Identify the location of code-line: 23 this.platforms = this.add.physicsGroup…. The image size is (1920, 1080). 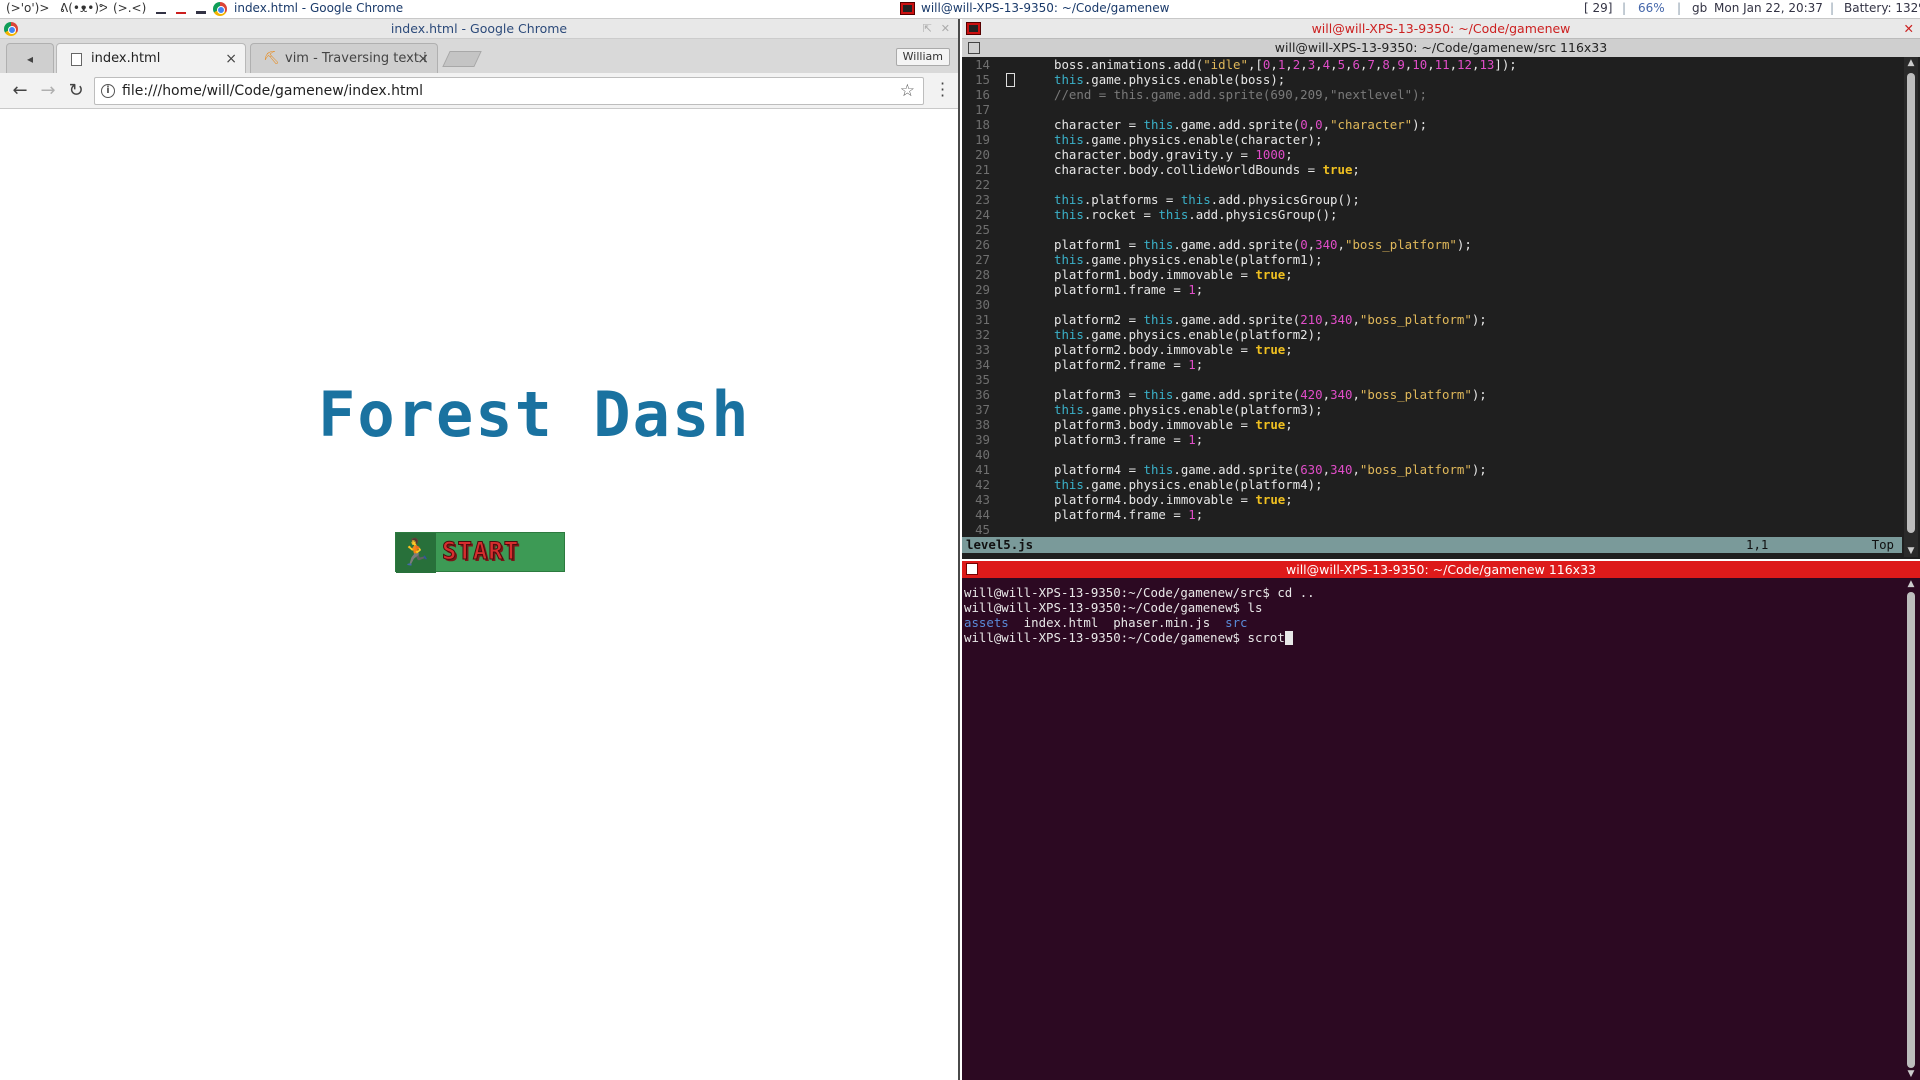
(1432, 199).